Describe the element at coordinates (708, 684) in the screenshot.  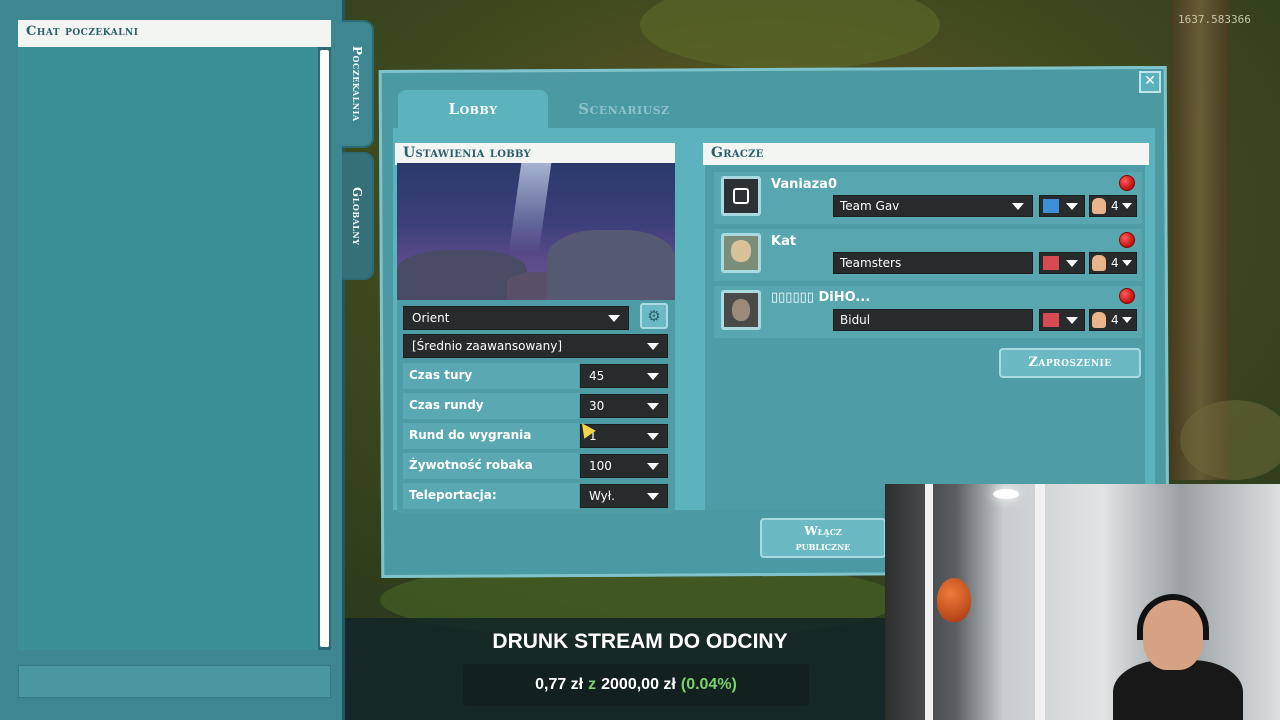
I see `goal-percent: (0.04%)` at that location.